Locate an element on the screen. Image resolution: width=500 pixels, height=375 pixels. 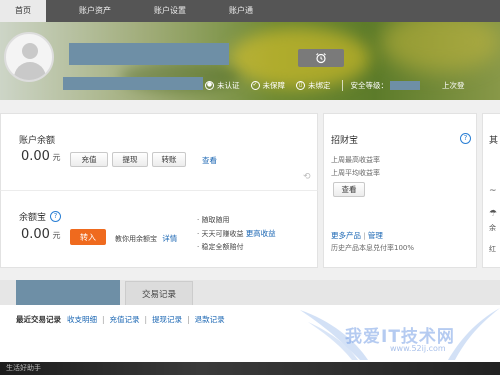
avatar-head-shape is located at coordinates (30, 51).